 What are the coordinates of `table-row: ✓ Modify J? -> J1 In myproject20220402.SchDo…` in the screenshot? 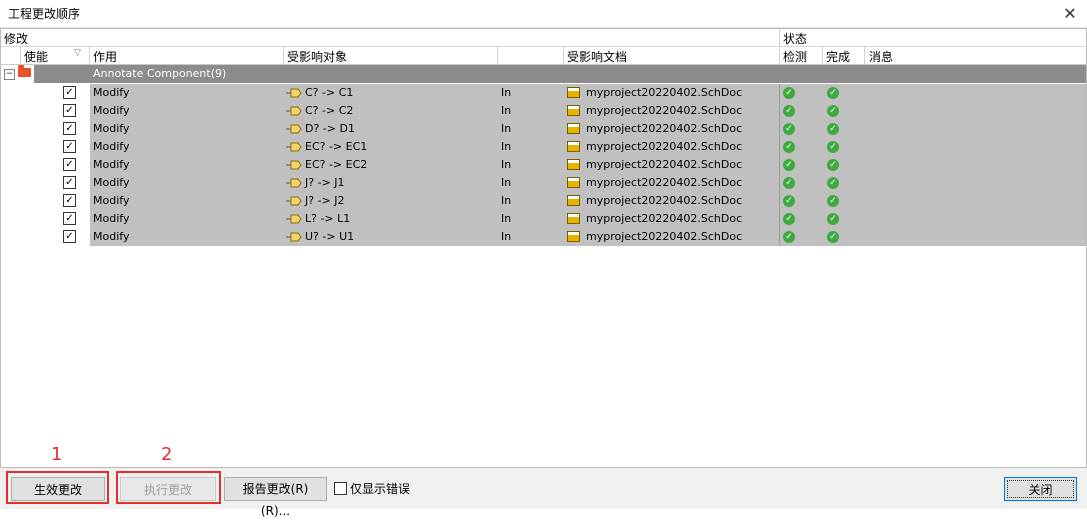 It's located at (543, 183).